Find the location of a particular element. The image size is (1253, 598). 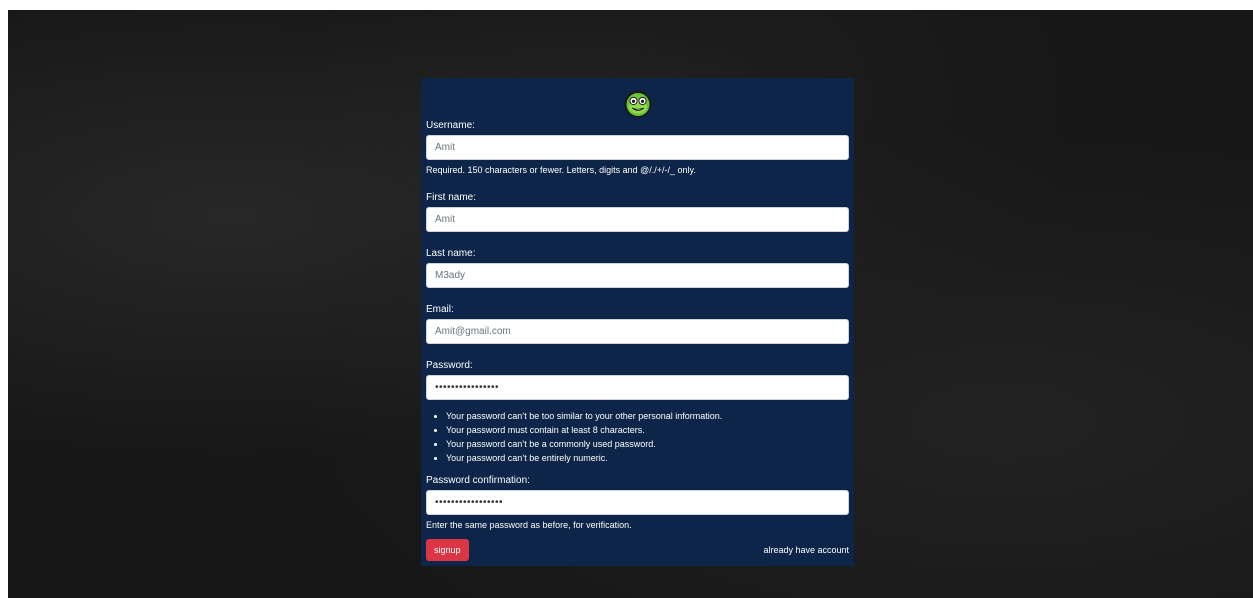

last-name-input is located at coordinates (637, 275).